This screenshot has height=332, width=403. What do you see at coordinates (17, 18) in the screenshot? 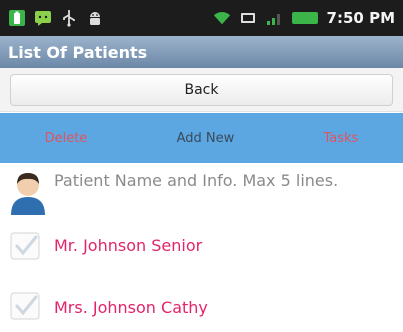
I see `battery-notification-icon` at bounding box center [17, 18].